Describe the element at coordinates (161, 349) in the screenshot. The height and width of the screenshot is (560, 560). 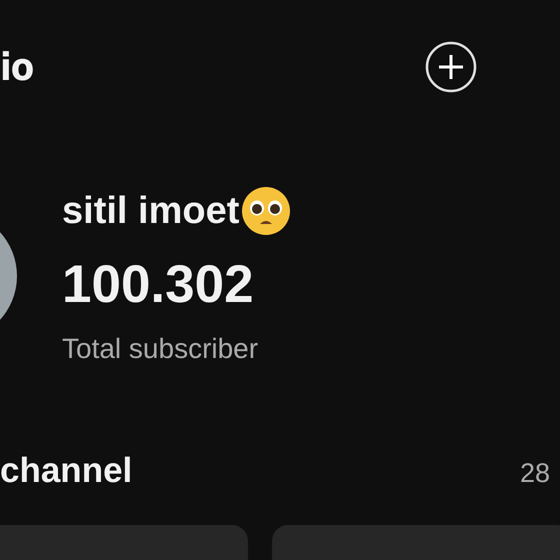
I see `subscriber-label: Total subscriber` at that location.